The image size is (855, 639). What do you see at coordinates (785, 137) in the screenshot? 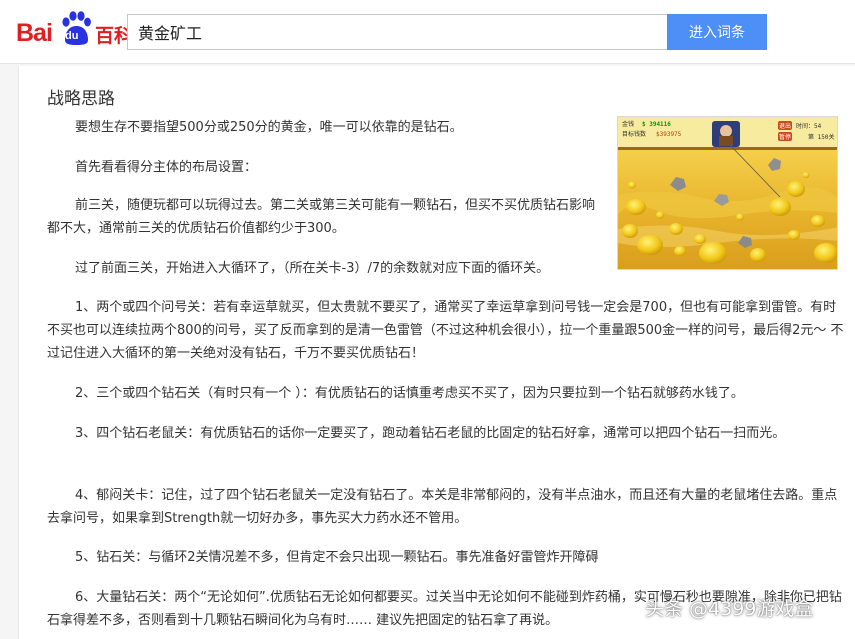
I see `hud-pause-button: 暂停` at bounding box center [785, 137].